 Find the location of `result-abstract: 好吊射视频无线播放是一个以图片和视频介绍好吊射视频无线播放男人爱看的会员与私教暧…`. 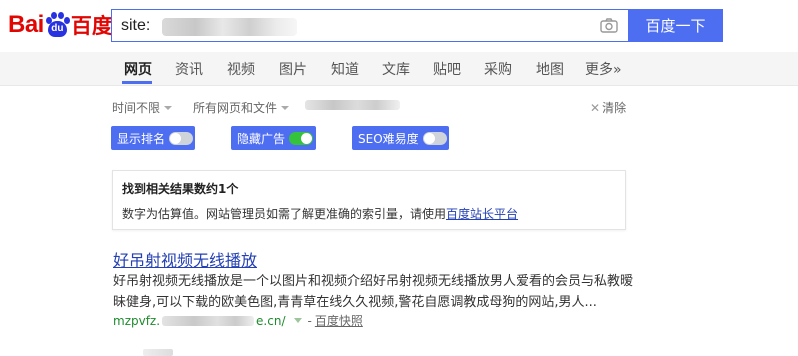

result-abstract: 好吊射视频无线播放是一个以图片和视频介绍好吊射视频无线播放男人爱看的会员与私教暧… is located at coordinates (373, 292).